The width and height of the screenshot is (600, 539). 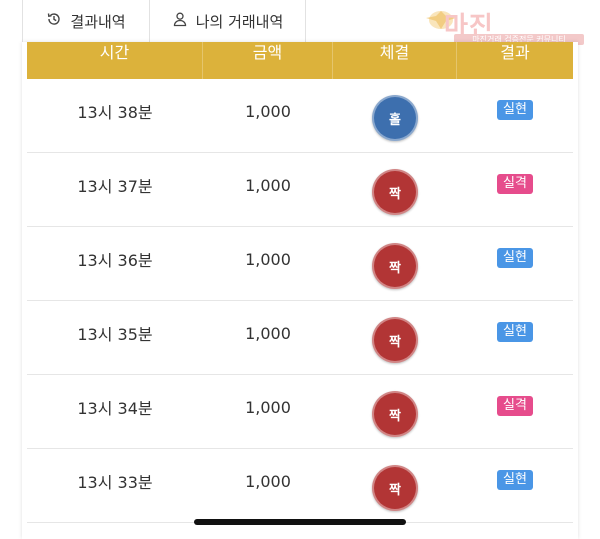 I want to click on table-row: 13시 38분 1,000 홀 실현, so click(x=300, y=116).